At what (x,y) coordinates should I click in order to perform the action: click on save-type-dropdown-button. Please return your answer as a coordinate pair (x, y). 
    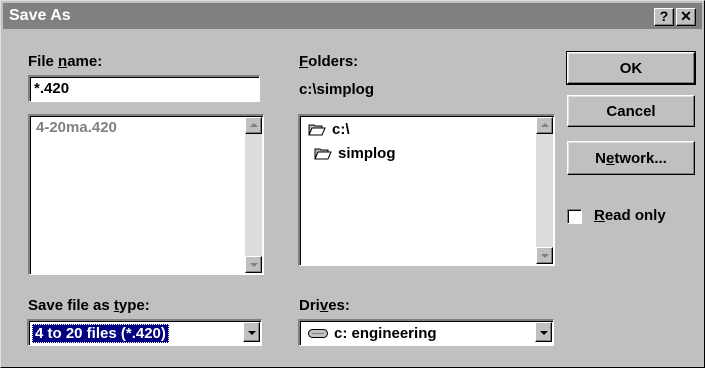
    Looking at the image, I should click on (251, 332).